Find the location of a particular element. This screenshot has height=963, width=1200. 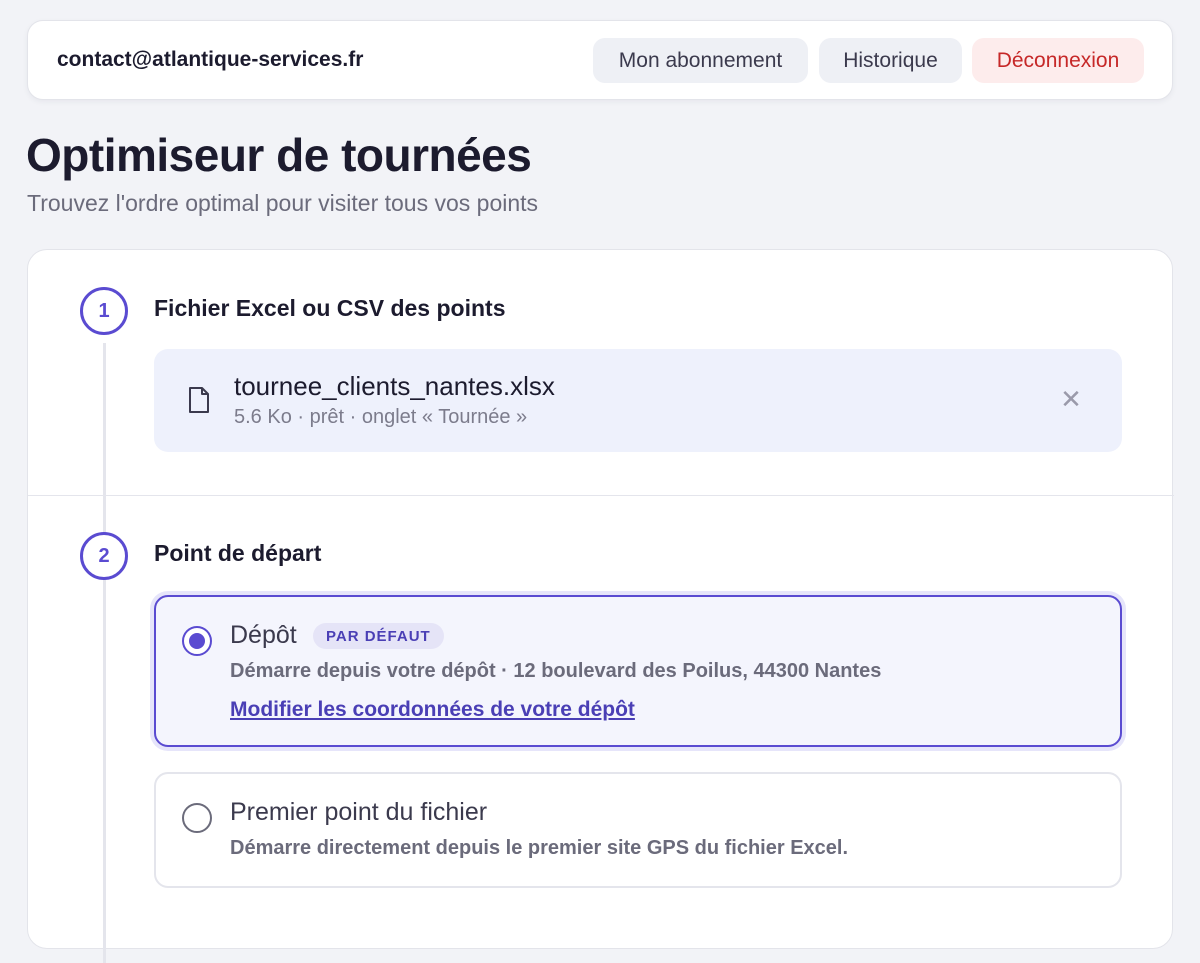

account-email: contact@atlantique-services.fr is located at coordinates (210, 59).